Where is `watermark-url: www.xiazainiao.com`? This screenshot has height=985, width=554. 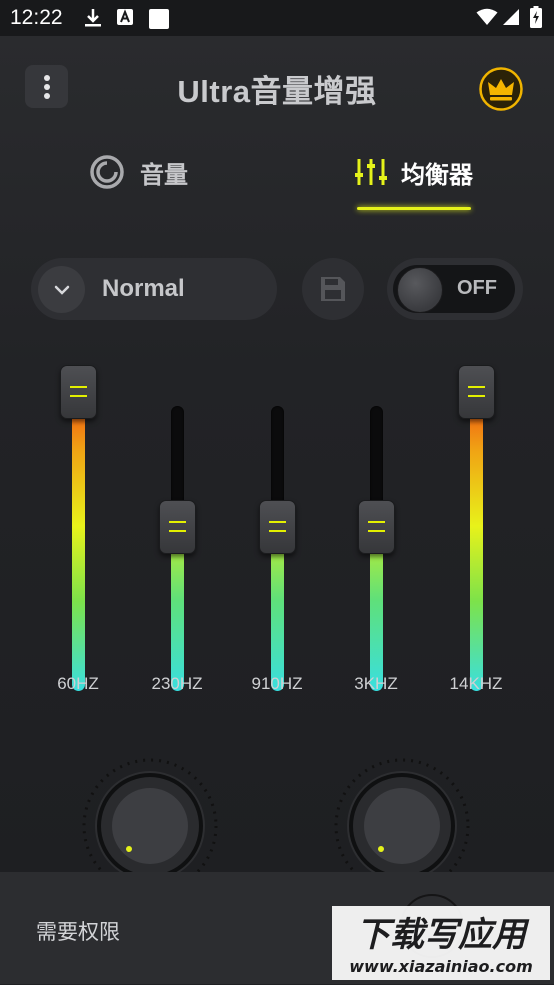 watermark-url: www.xiazainiao.com is located at coordinates (440, 966).